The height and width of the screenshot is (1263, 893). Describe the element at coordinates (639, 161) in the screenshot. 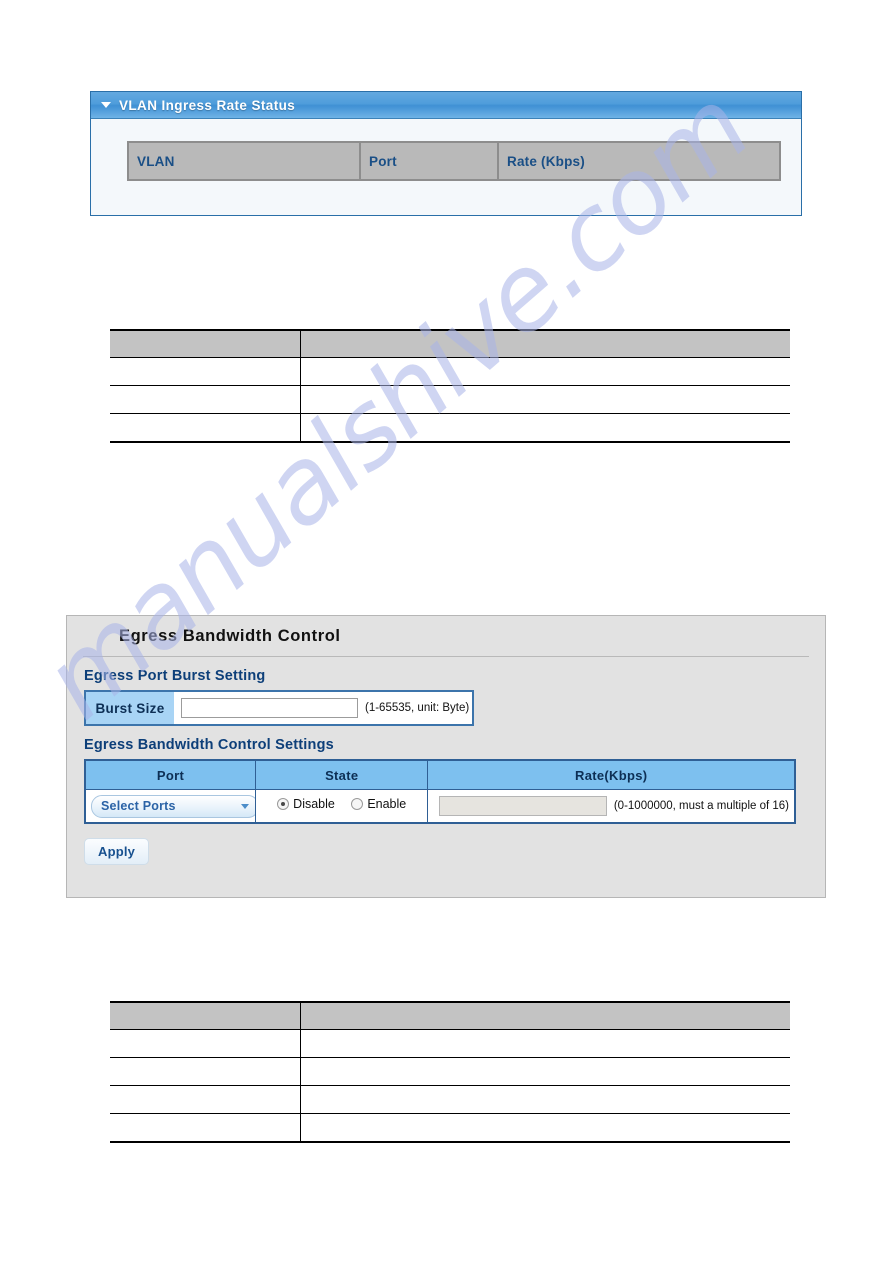

I see `column-header-rate: Rate (Kbps)` at that location.